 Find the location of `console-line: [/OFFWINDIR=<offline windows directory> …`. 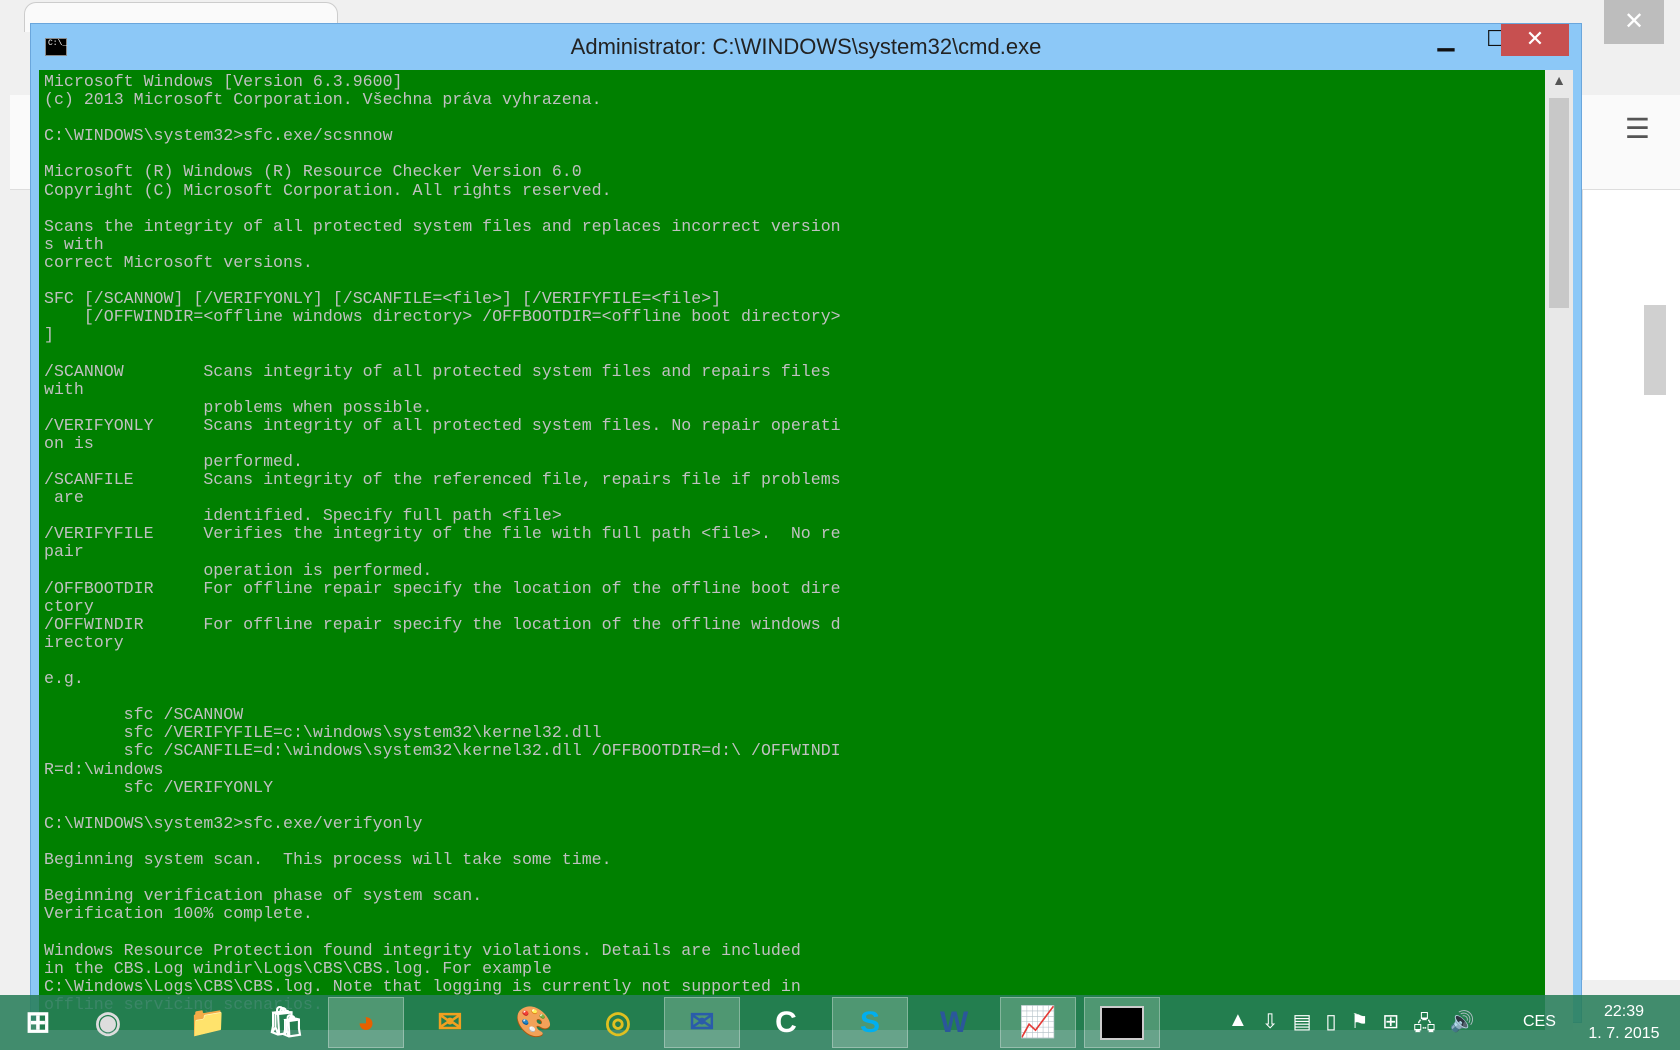

console-line: [/OFFWINDIR=<offline windows directory> … is located at coordinates (442, 317).